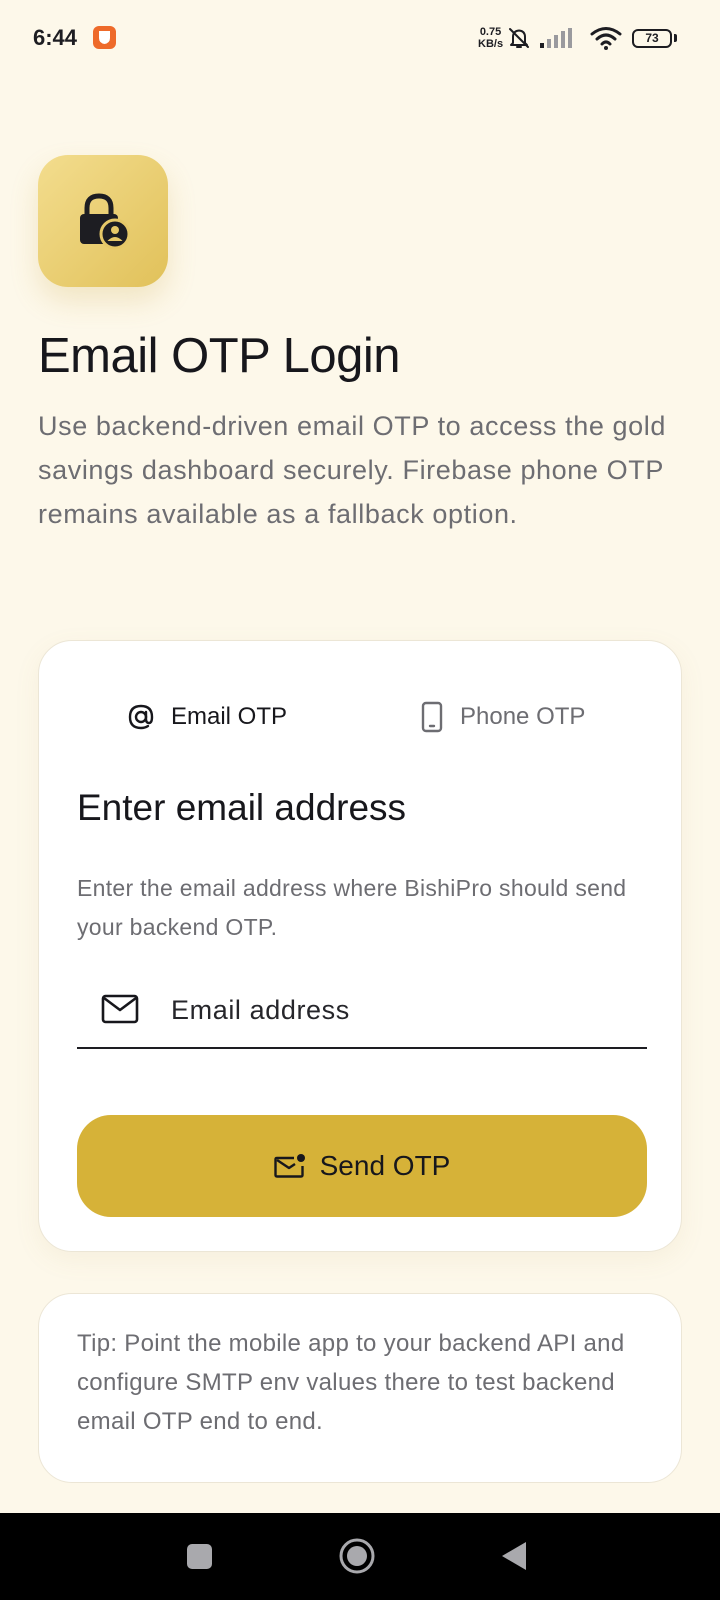 The width and height of the screenshot is (720, 1600). Describe the element at coordinates (556, 38) in the screenshot. I see `signal-icon` at that location.